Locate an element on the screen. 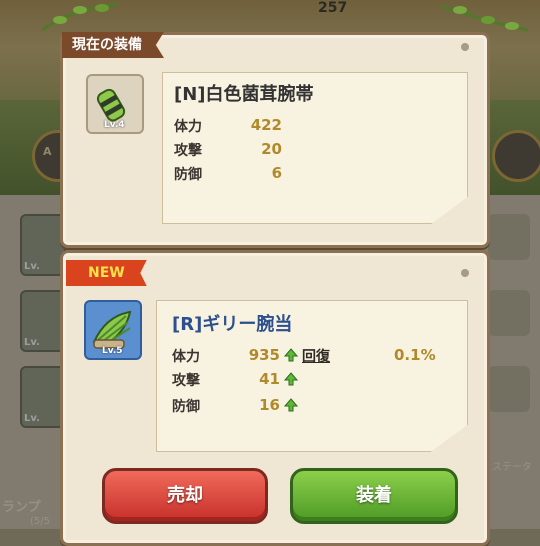  current-item-icon: Lv.4 is located at coordinates (115, 104).